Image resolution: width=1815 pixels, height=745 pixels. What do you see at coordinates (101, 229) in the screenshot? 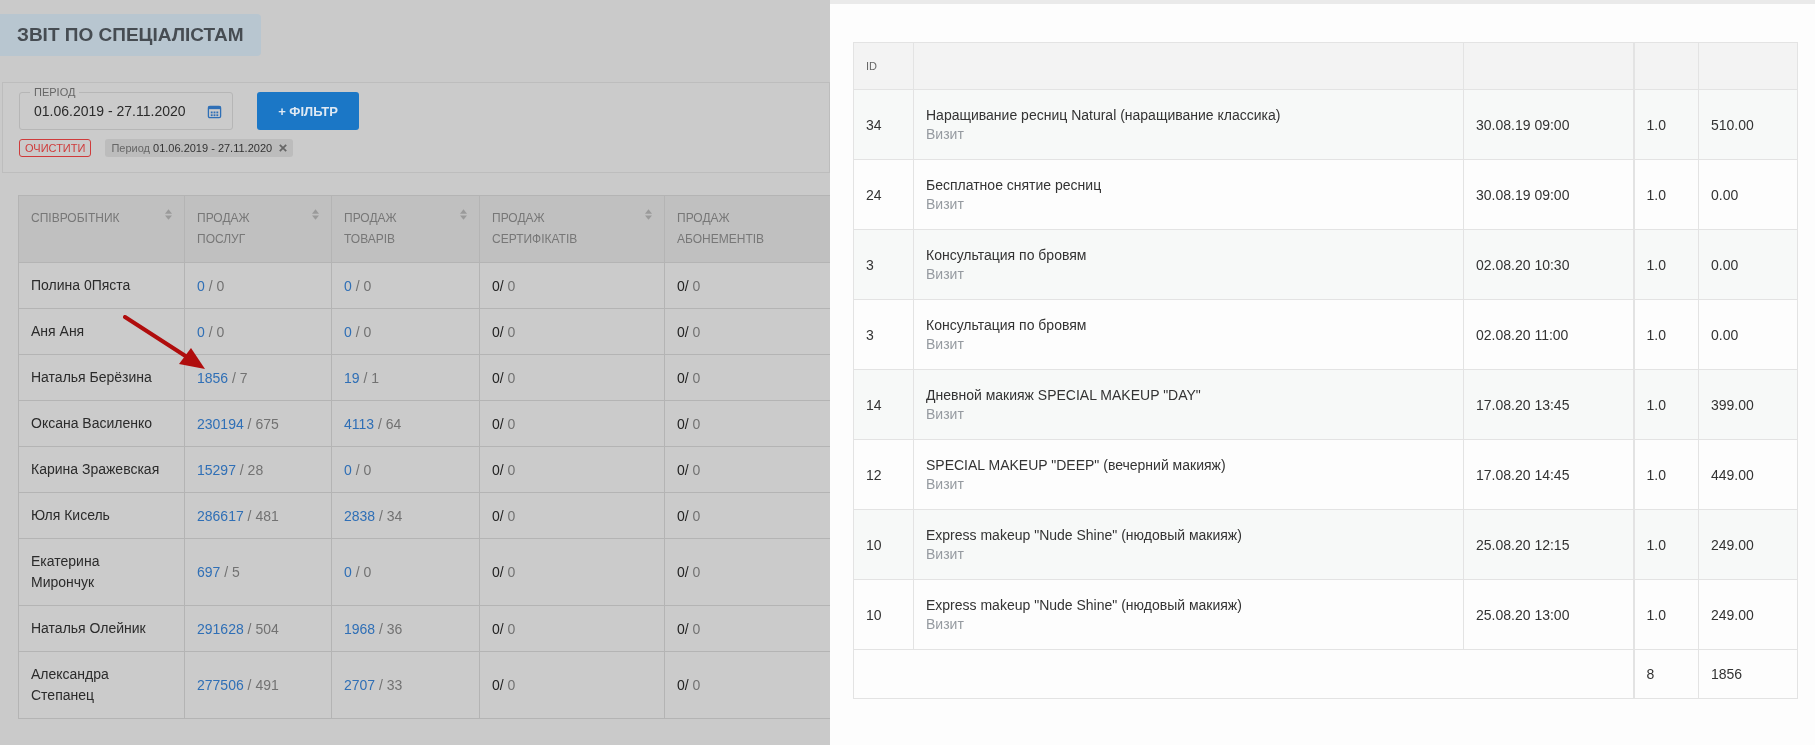
I see `column-header: СПІВРОБІТНИК` at bounding box center [101, 229].